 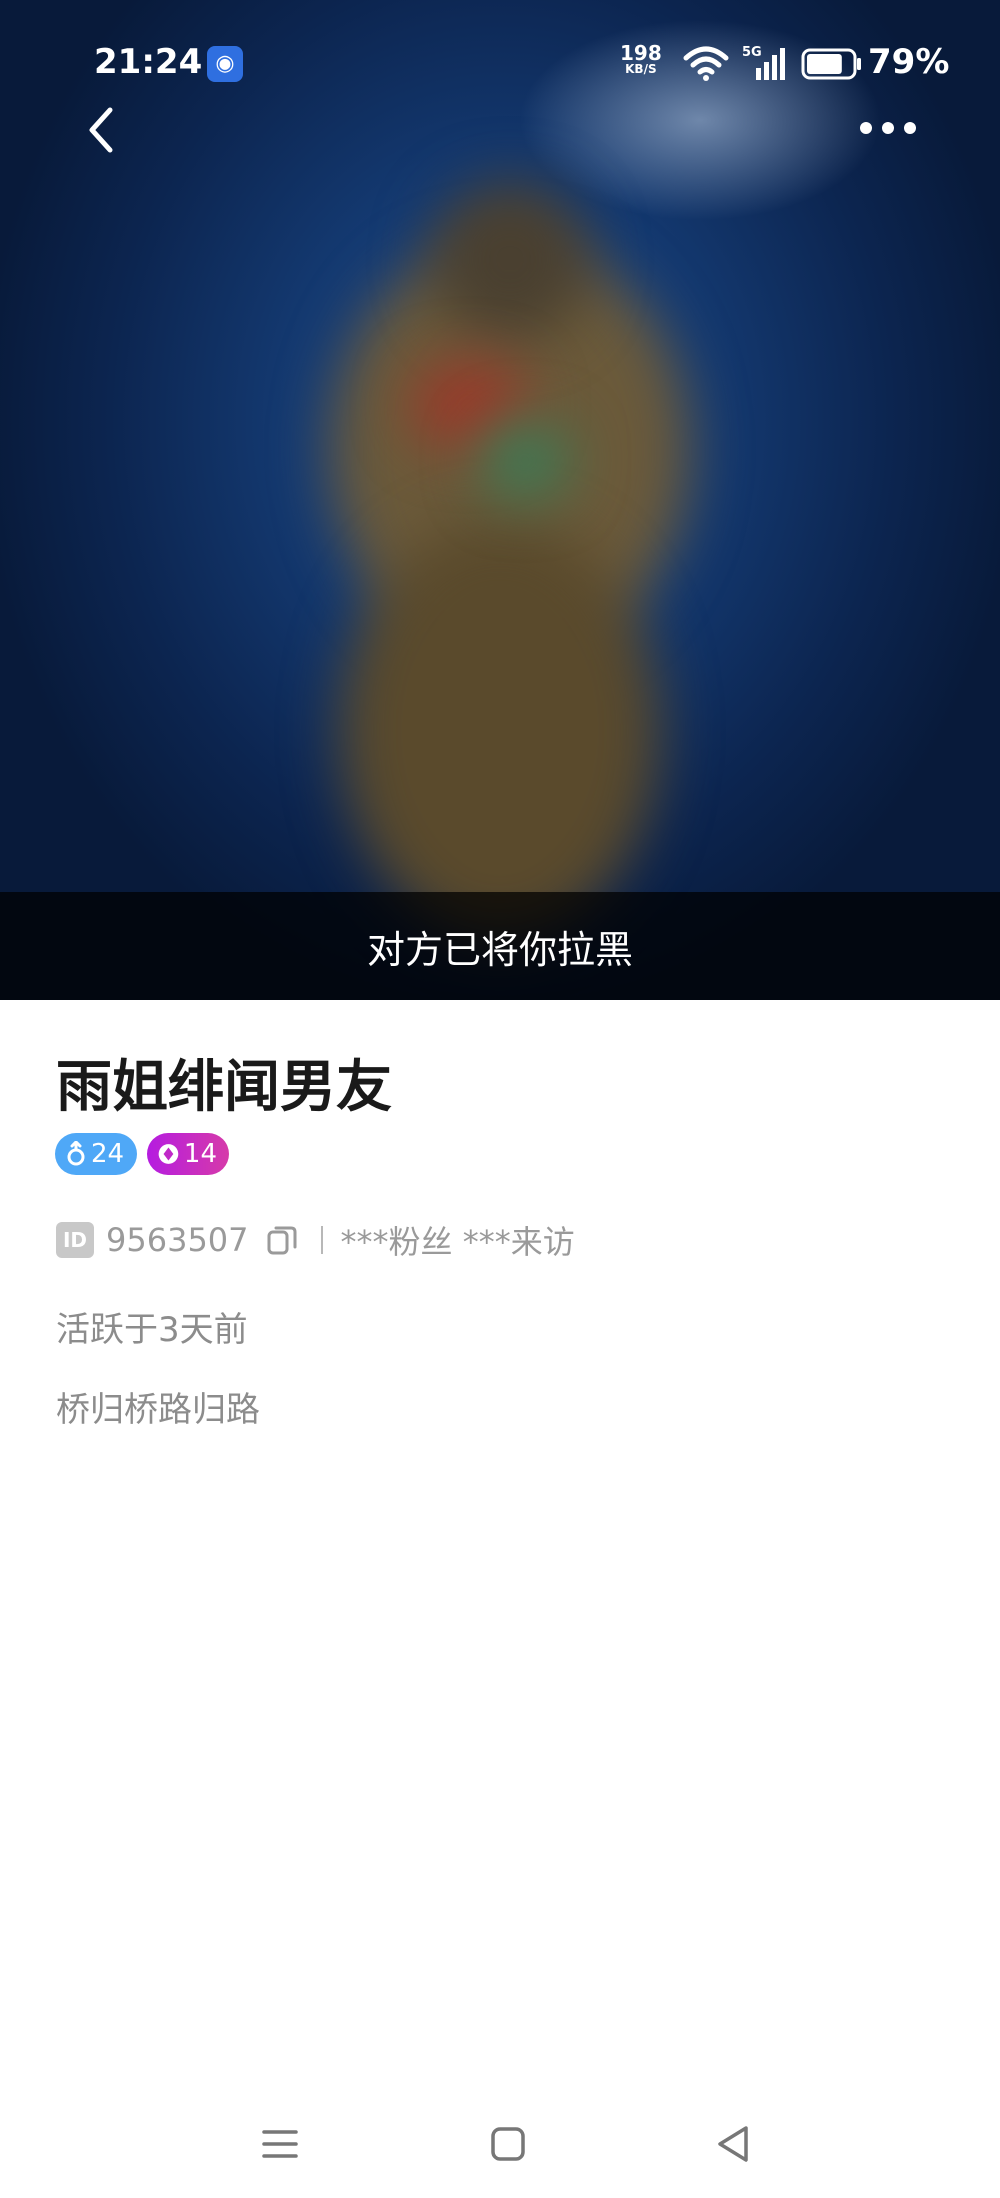 I want to click on fans-visitors-stats: ***粉丝 ***来访, so click(x=457, y=1242).